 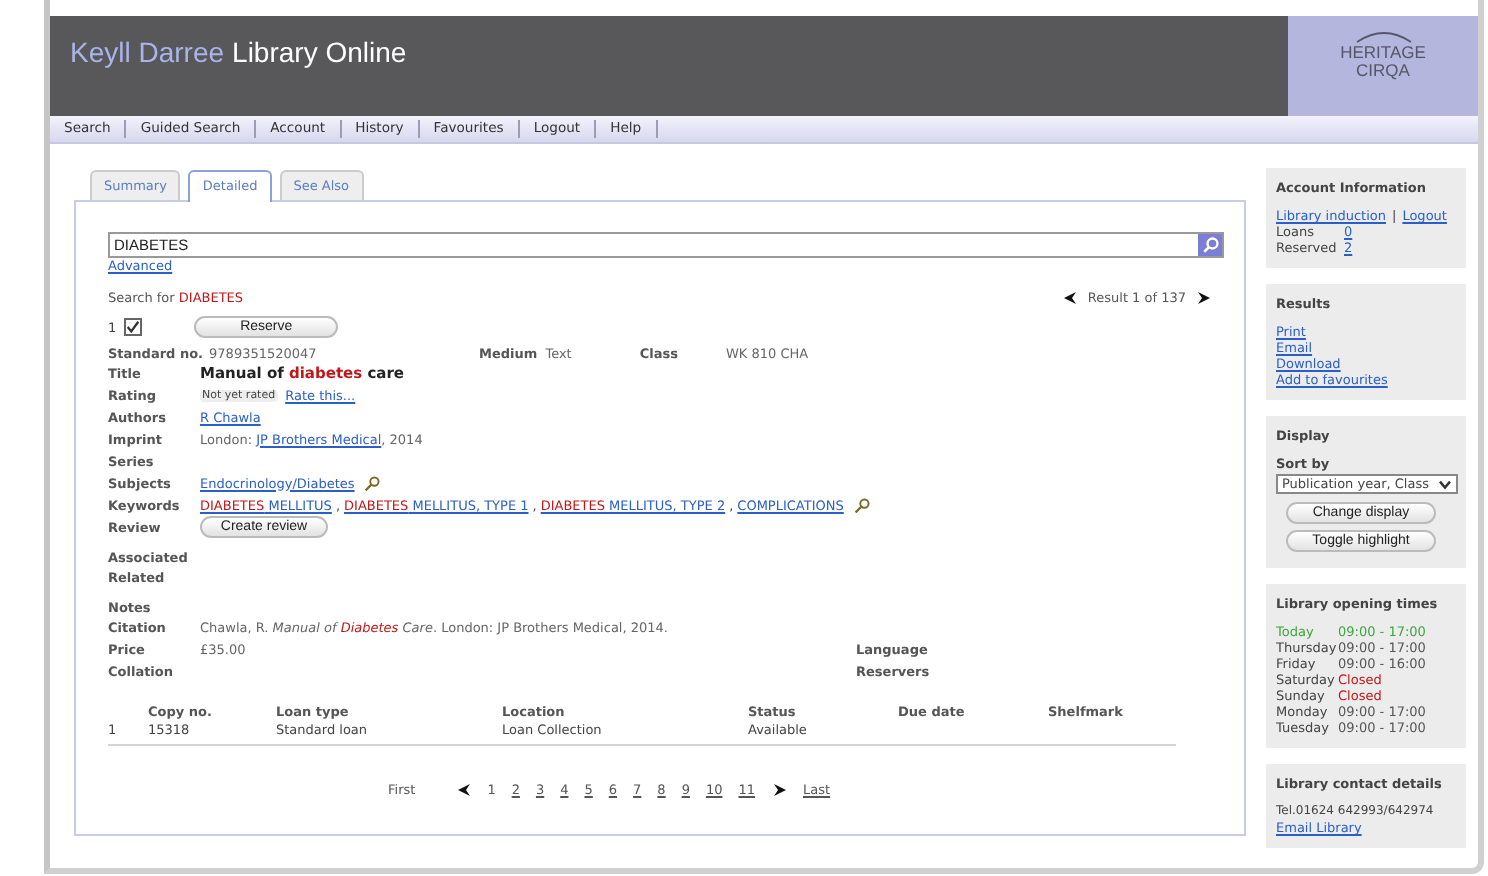 I want to click on site-title-prefix: Keyll Darree, so click(x=147, y=52).